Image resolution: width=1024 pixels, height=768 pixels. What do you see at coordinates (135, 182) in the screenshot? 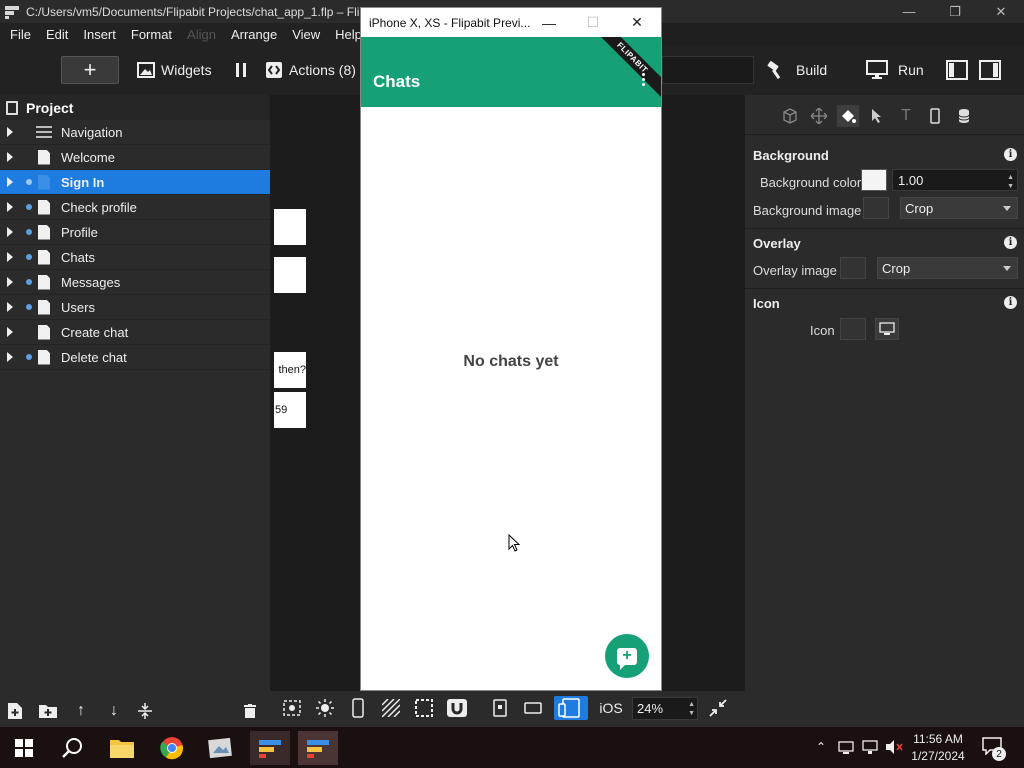
I see `tree-item-sign-in: Sign In` at bounding box center [135, 182].